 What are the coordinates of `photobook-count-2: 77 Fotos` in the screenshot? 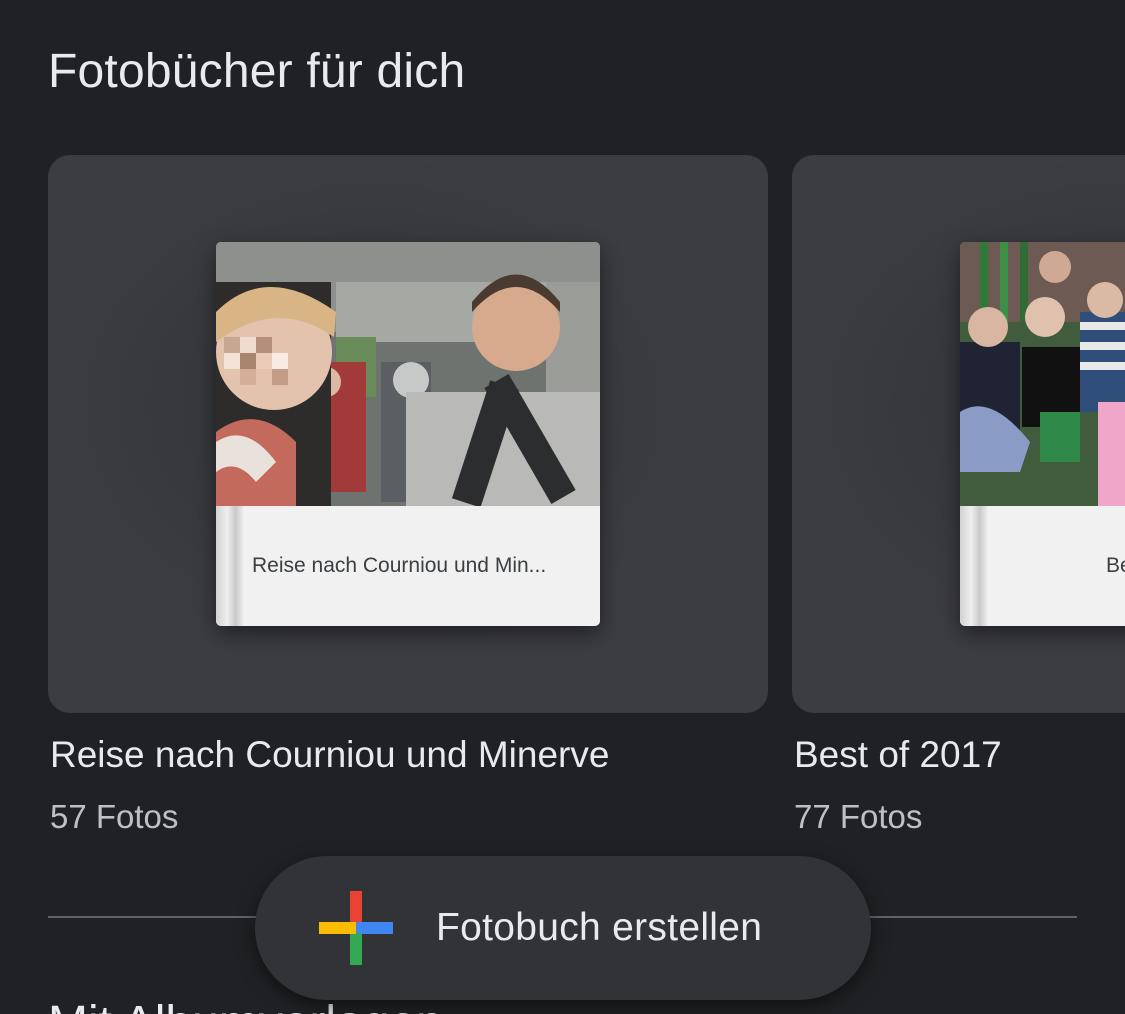 It's located at (858, 816).